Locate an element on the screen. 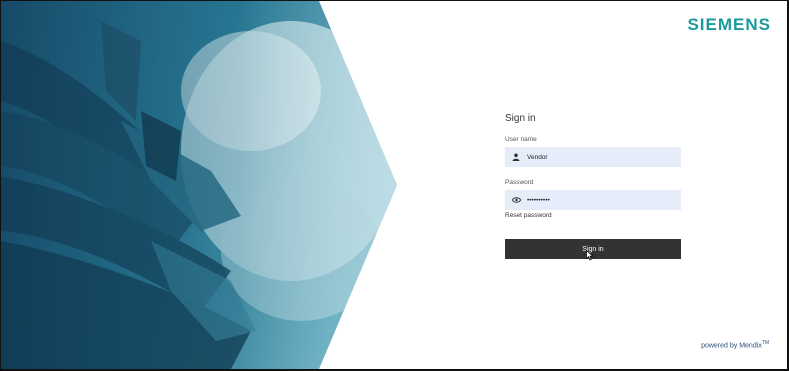 Image resolution: width=789 pixels, height=371 pixels. user-icon is located at coordinates (516, 157).